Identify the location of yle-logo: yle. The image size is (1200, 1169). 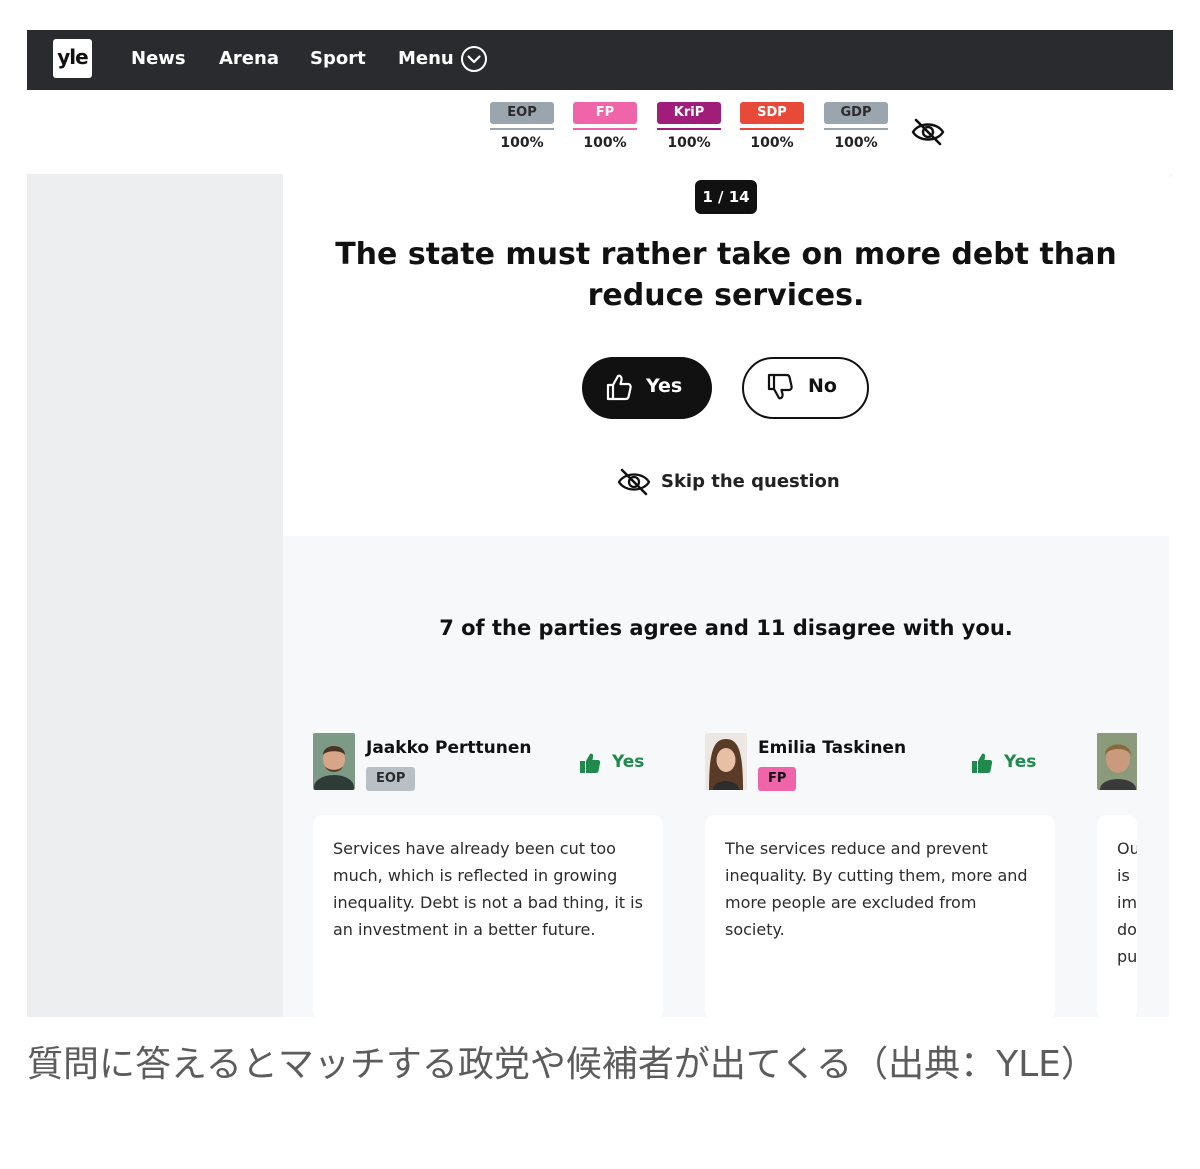
(72, 58).